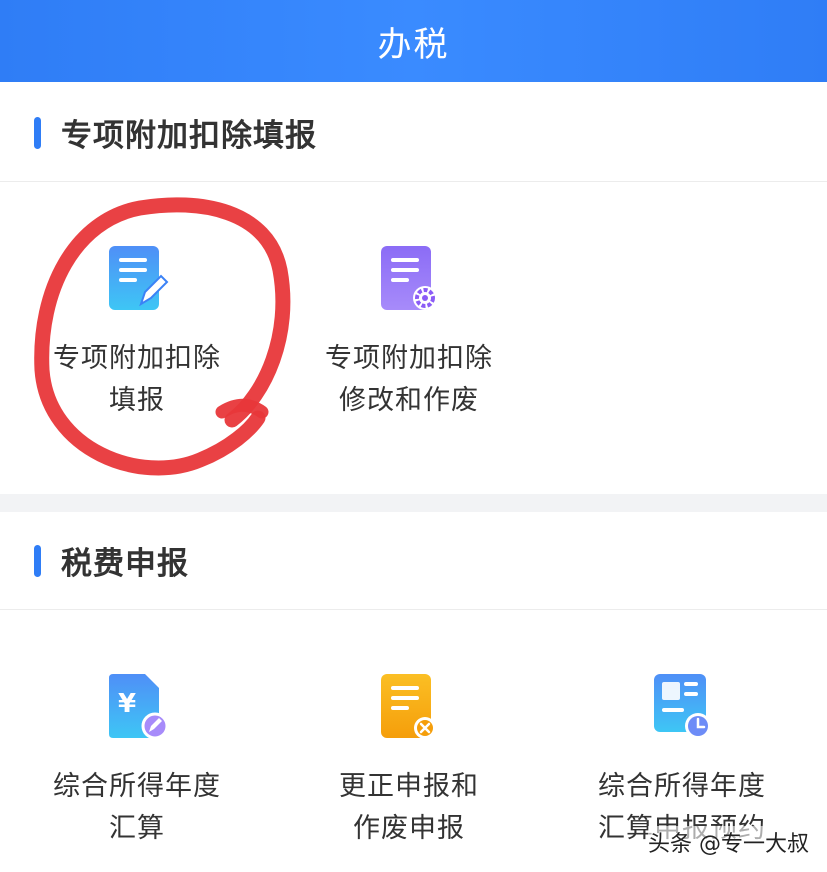  What do you see at coordinates (409, 278) in the screenshot?
I see `document-settings-icon` at bounding box center [409, 278].